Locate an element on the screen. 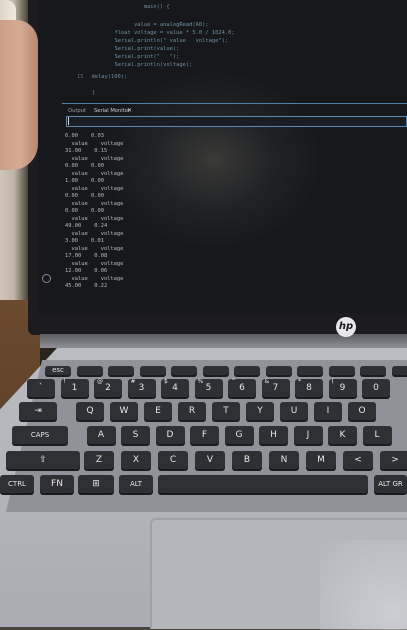 The image size is (407, 630). key: I is located at coordinates (328, 411).